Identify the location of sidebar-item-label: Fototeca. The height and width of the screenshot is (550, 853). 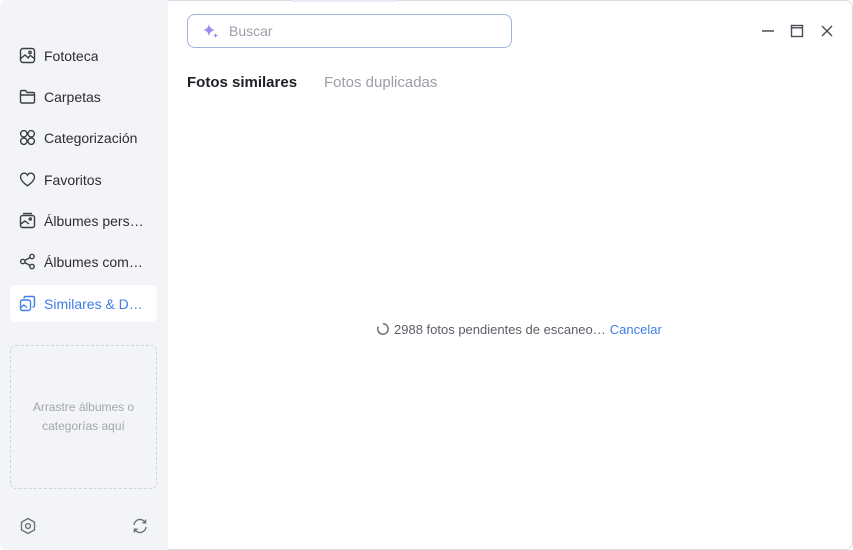
(71, 55).